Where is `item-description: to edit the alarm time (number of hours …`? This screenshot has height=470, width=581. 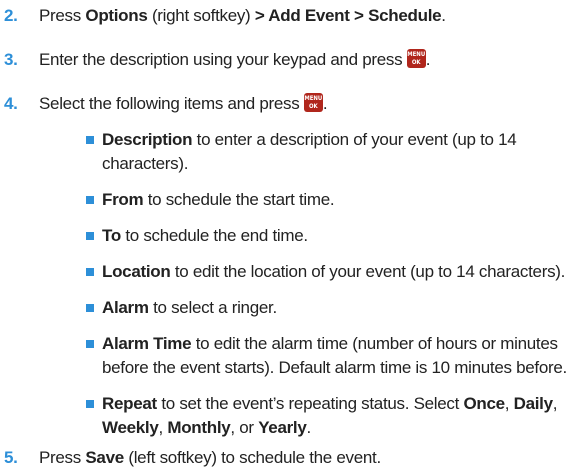 item-description: to edit the alarm time (number of hours … is located at coordinates (374, 343).